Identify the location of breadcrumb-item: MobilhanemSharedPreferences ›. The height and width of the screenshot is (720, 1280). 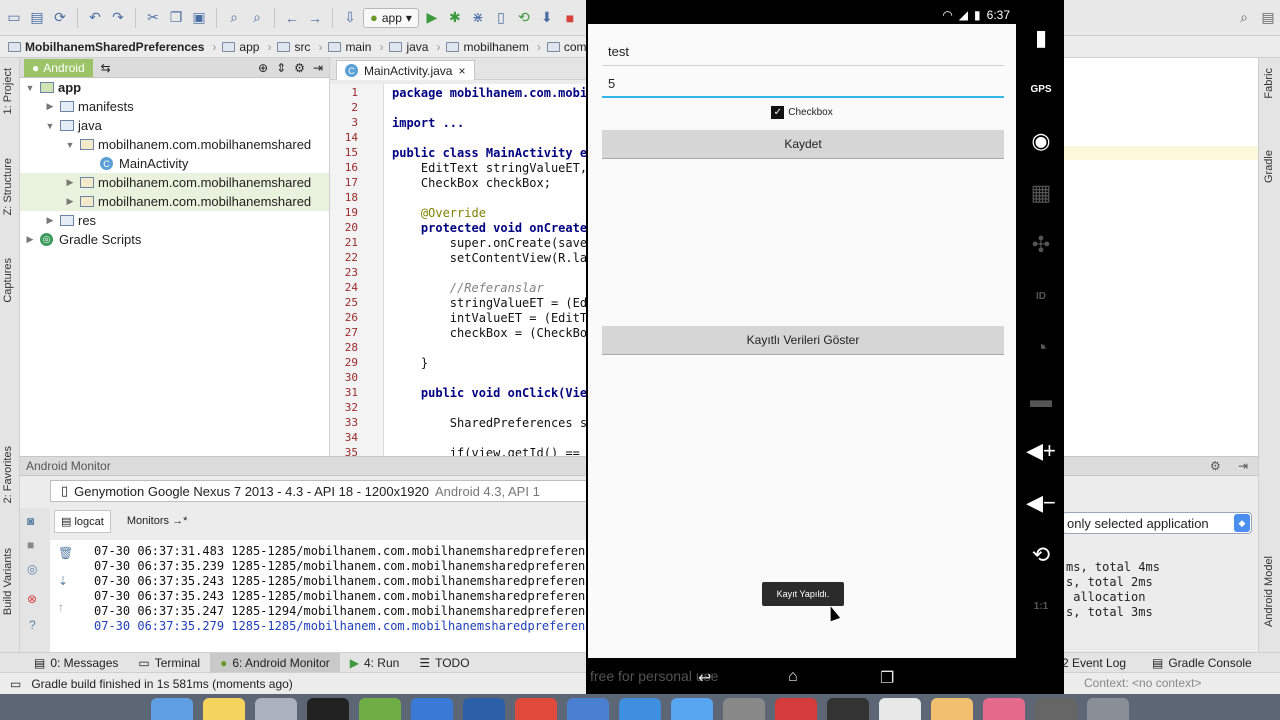
(115, 47).